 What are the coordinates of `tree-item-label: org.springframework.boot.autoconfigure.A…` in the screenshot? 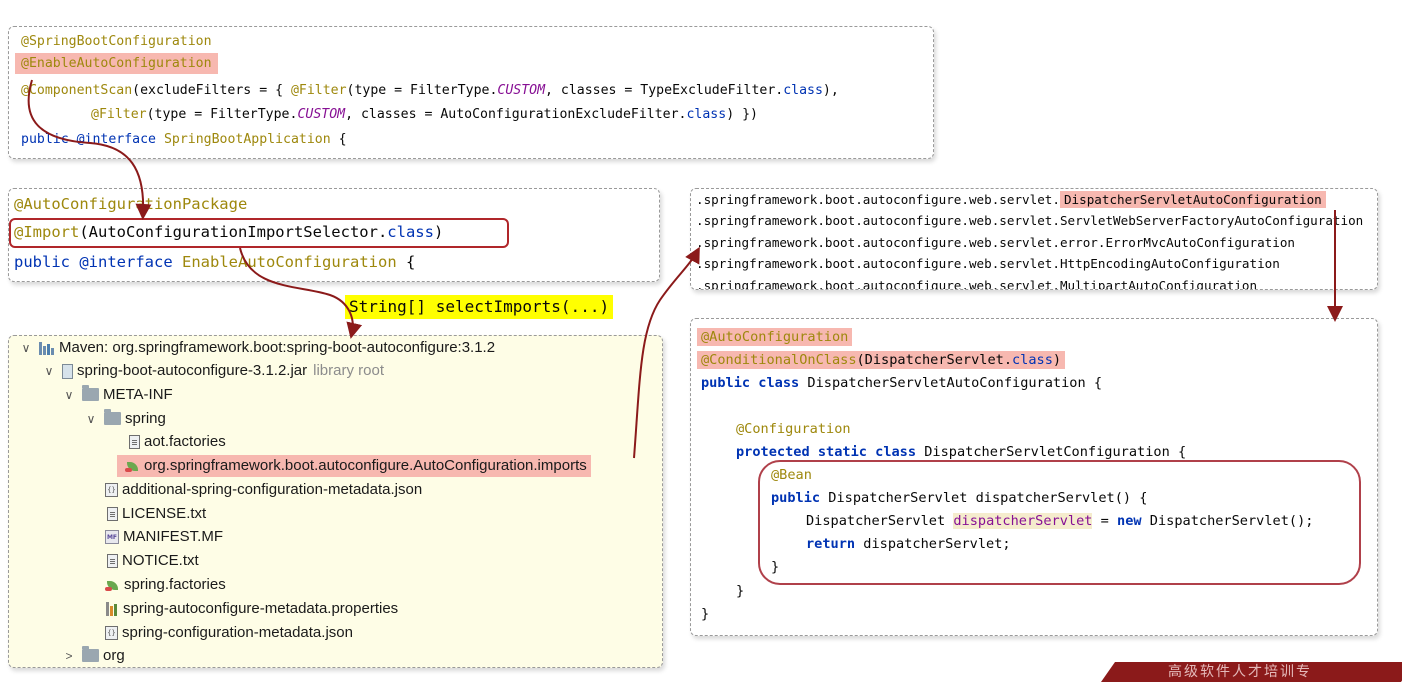 It's located at (365, 465).